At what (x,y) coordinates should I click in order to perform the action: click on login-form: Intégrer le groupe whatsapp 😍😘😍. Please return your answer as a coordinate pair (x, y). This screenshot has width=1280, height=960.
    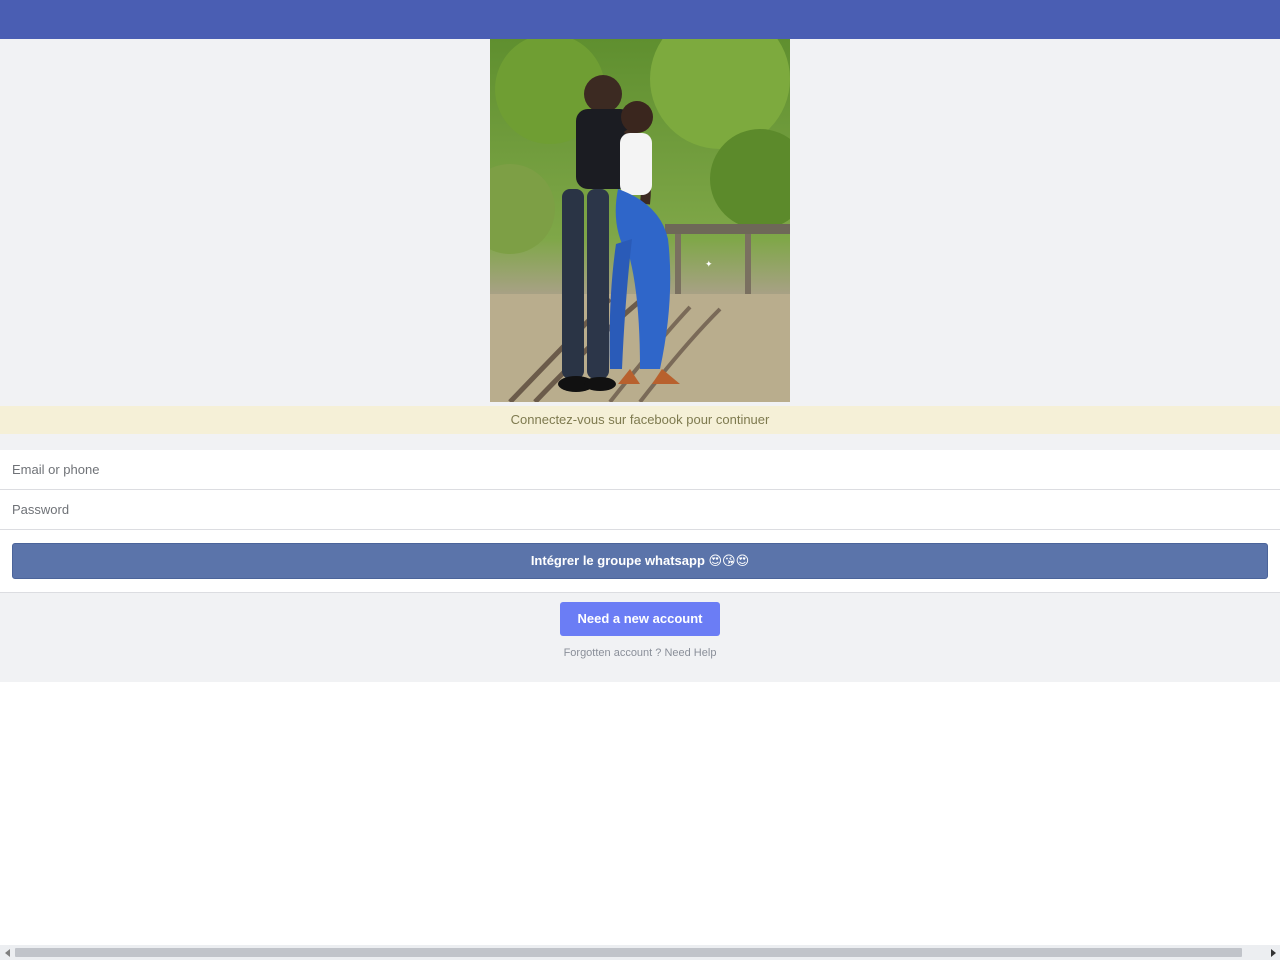
    Looking at the image, I should click on (640, 521).